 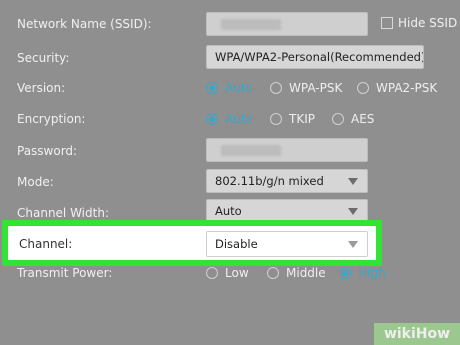 I want to click on channel-select: Disable, so click(x=287, y=244).